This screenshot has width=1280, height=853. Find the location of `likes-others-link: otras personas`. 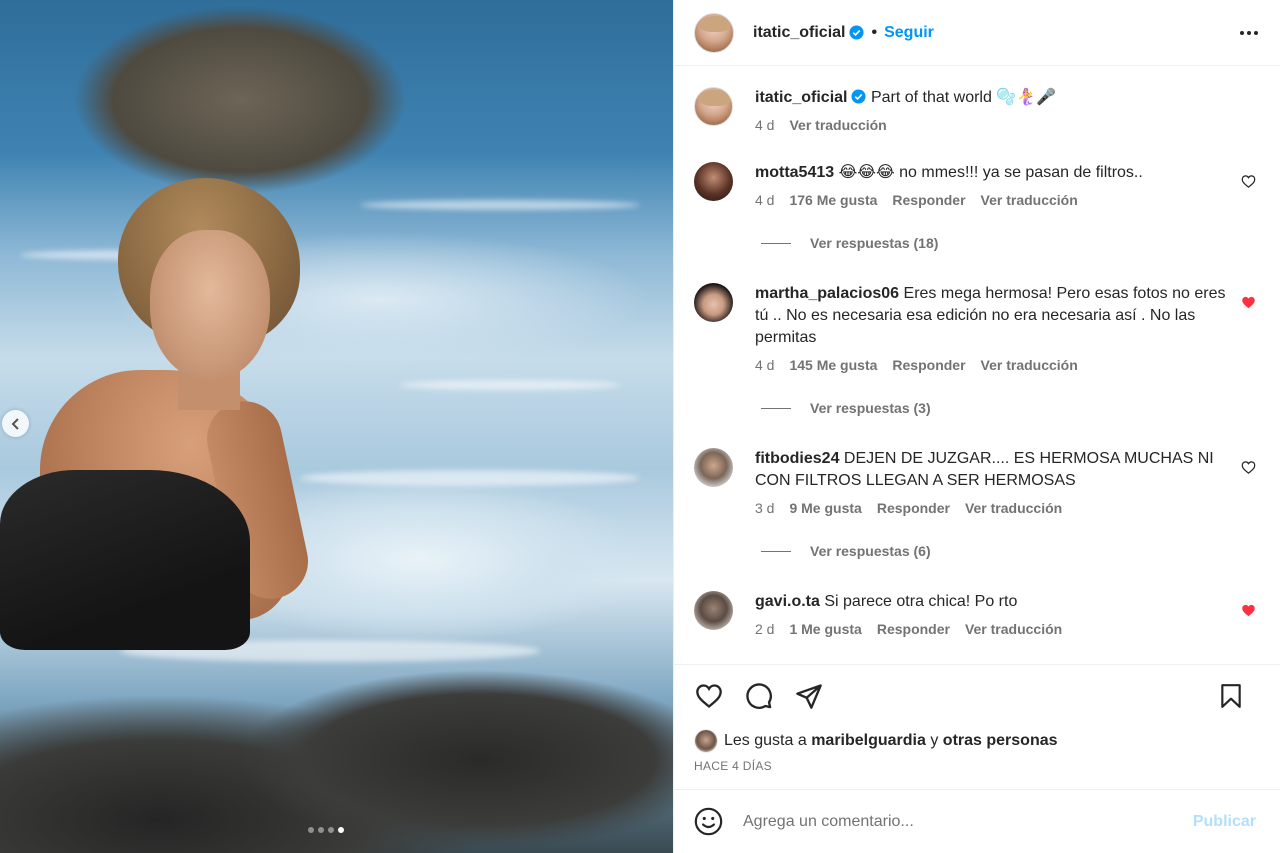

likes-others-link: otras personas is located at coordinates (1000, 741).